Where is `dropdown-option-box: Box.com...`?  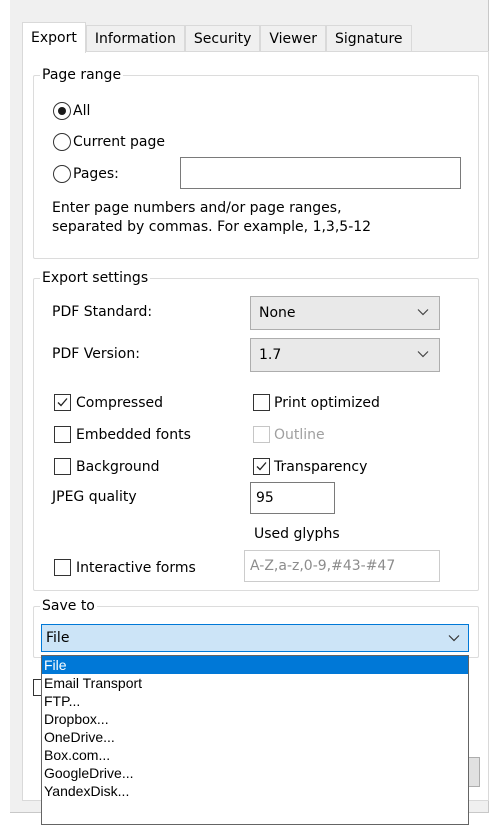 dropdown-option-box: Box.com... is located at coordinates (255, 755).